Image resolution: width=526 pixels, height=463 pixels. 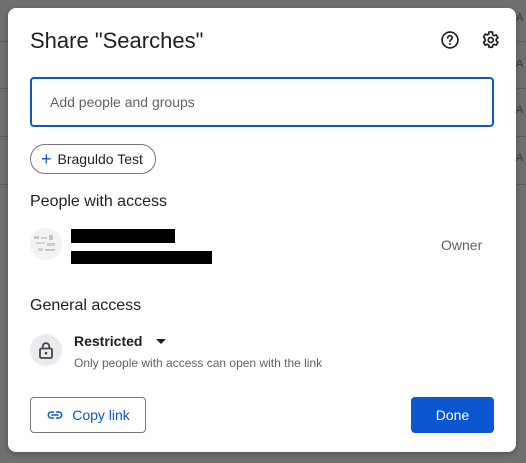 I want to click on people-with-access-heading: People with access, so click(x=98, y=201).